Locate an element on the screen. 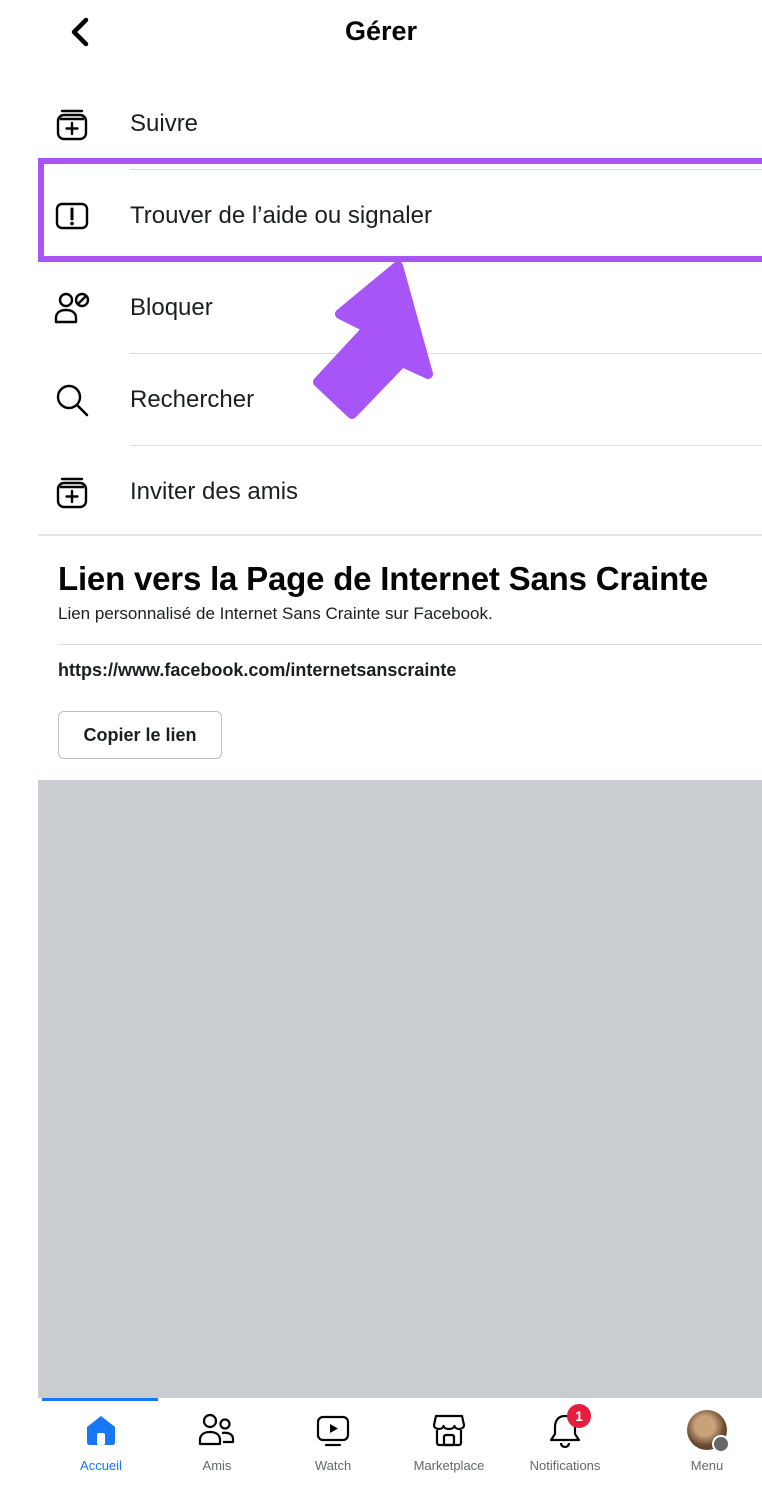 This screenshot has height=1487, width=762. add-square-icon is located at coordinates (72, 124).